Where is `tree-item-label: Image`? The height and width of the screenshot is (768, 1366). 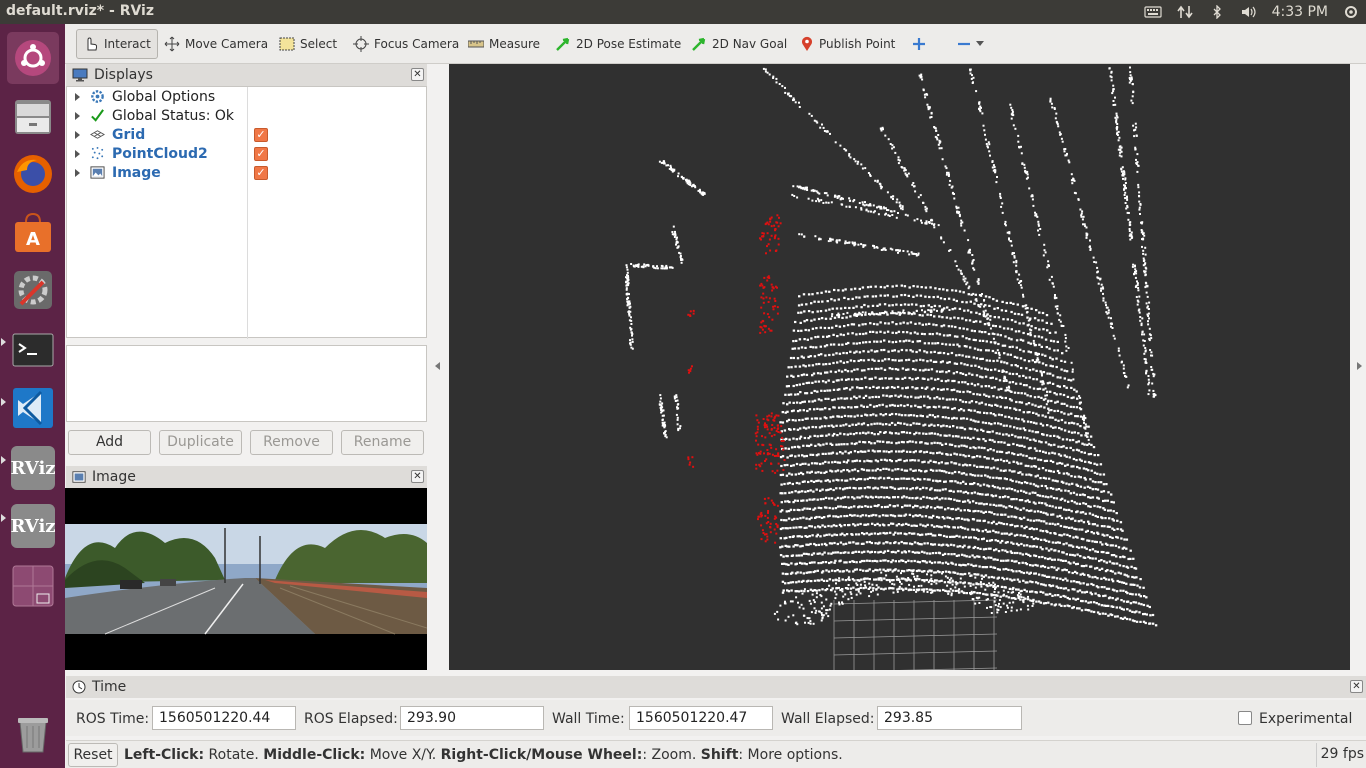
tree-item-label: Image is located at coordinates (136, 172).